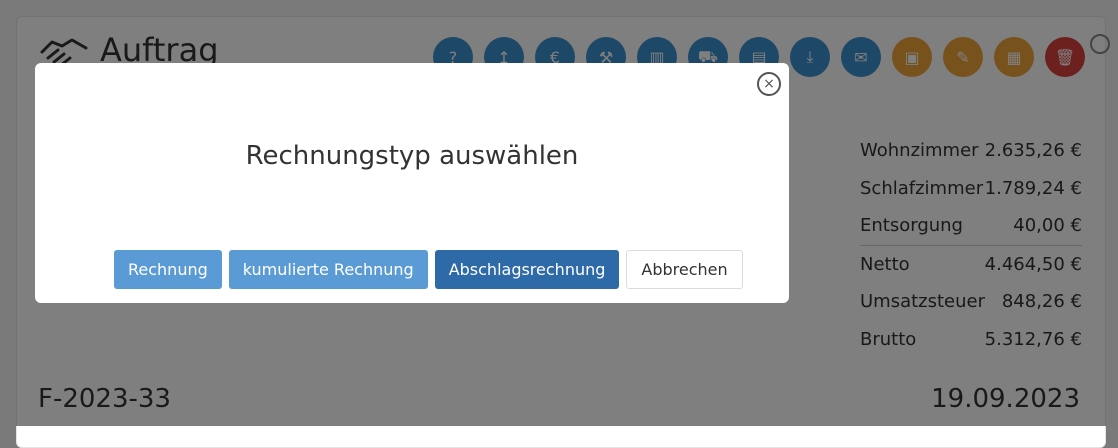 This screenshot has width=1118, height=448. I want to click on kumulierte-rechnung-button: kumulierte Rechnung, so click(328, 269).